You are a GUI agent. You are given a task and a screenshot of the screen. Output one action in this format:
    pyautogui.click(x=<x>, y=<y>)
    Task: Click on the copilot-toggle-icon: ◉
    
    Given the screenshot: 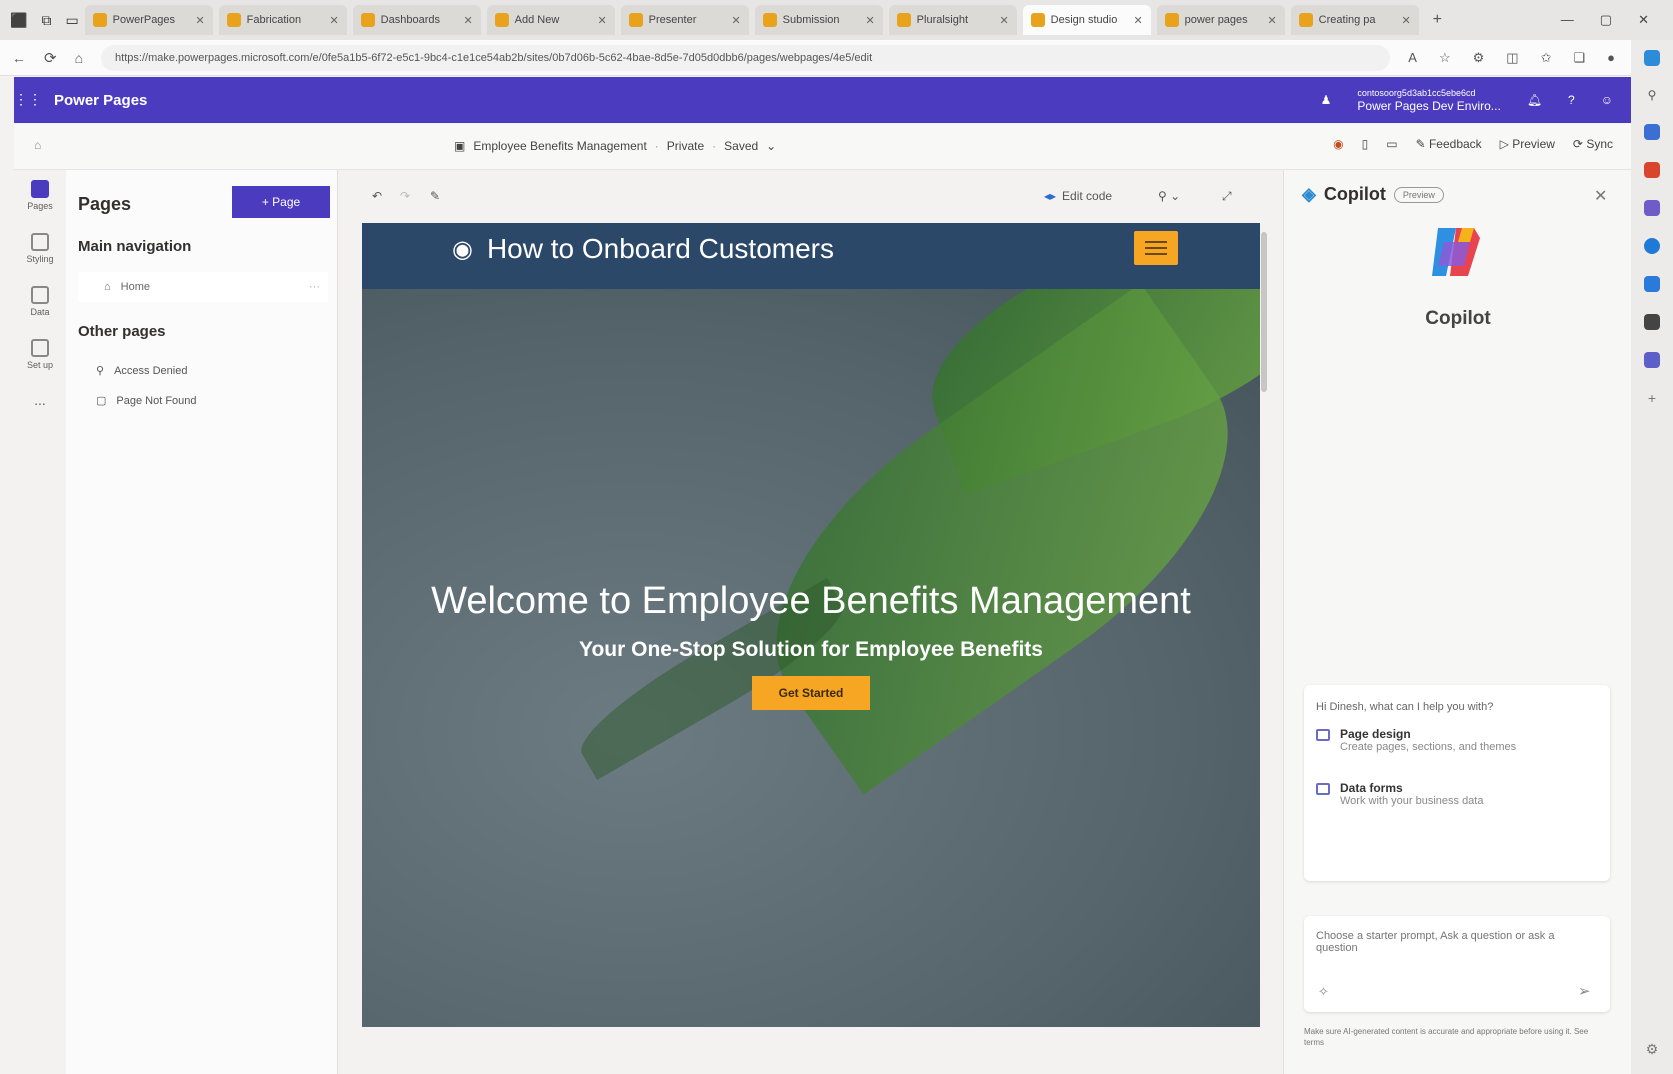 What is the action you would take?
    pyautogui.click(x=1338, y=144)
    